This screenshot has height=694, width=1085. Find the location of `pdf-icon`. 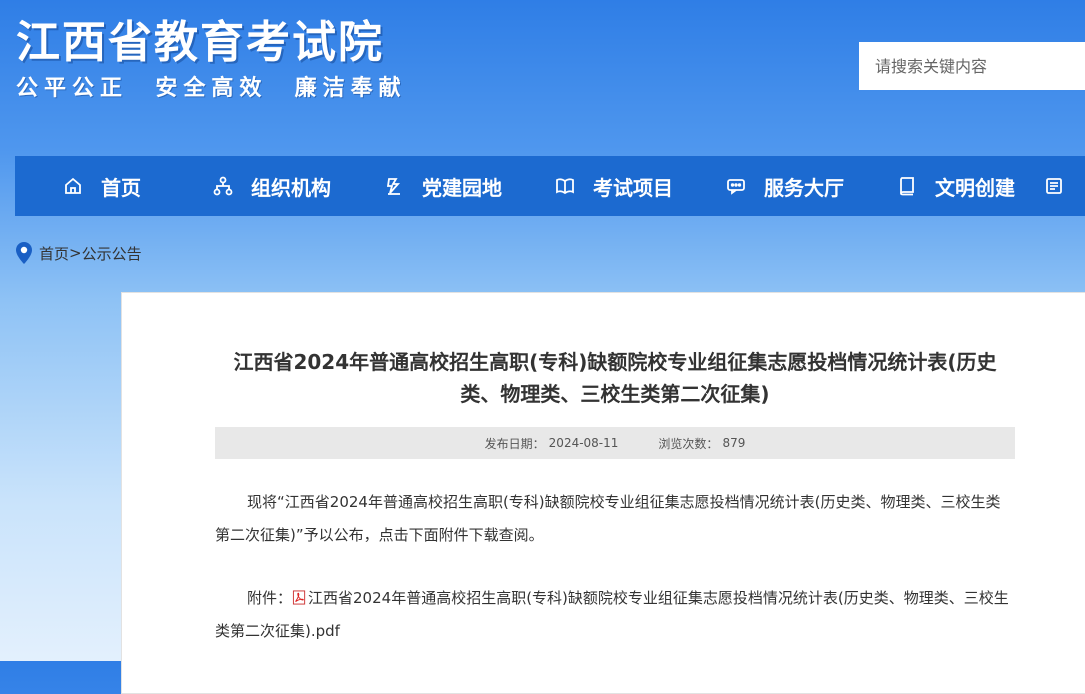

pdf-icon is located at coordinates (299, 597).